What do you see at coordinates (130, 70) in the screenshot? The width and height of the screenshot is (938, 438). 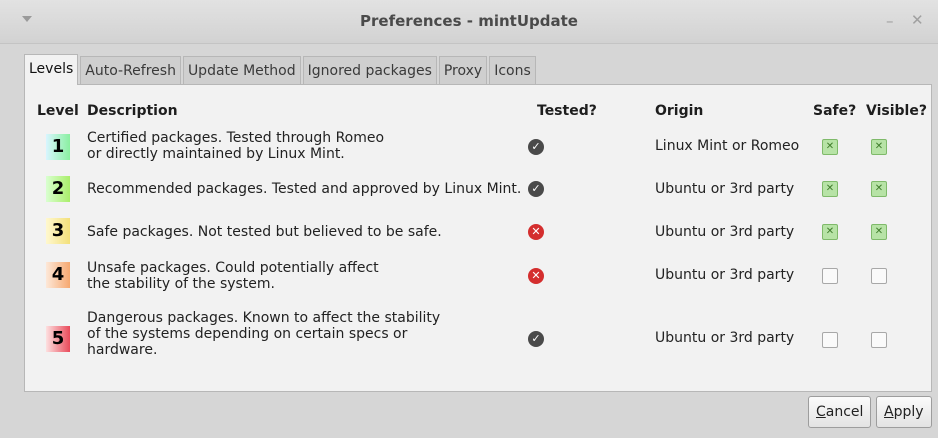 I see `tab-auto-refresh: Auto-Refresh` at bounding box center [130, 70].